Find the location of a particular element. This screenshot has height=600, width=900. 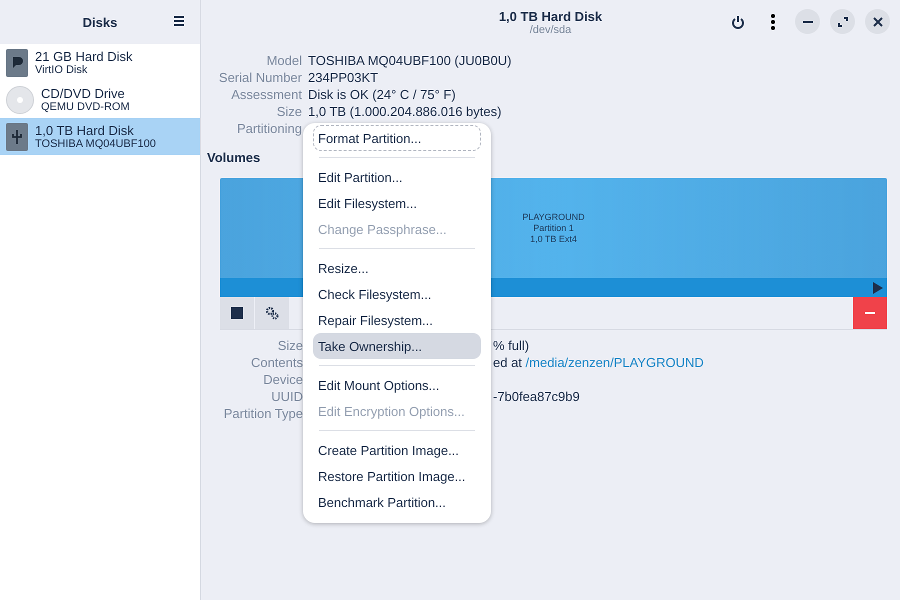

stop-icon is located at coordinates (237, 313).